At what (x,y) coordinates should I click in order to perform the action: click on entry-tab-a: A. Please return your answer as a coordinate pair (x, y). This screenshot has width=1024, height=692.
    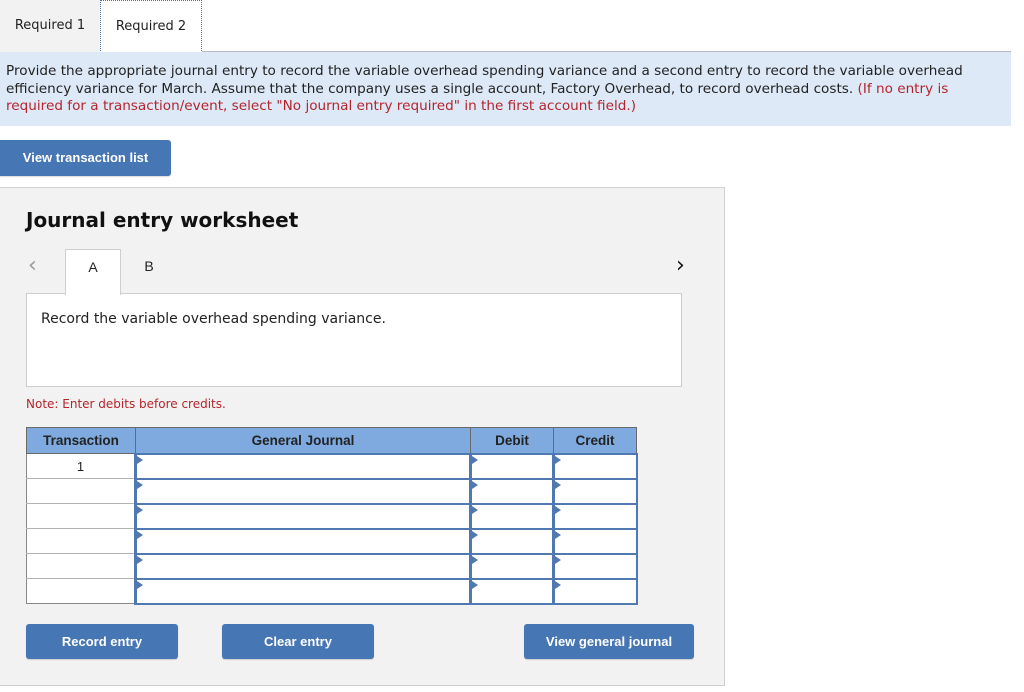
    Looking at the image, I should click on (93, 272).